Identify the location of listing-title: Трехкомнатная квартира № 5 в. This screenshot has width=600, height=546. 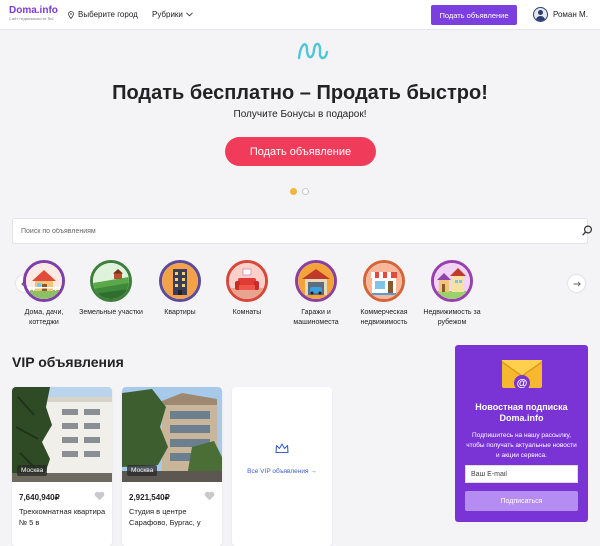
(64, 517).